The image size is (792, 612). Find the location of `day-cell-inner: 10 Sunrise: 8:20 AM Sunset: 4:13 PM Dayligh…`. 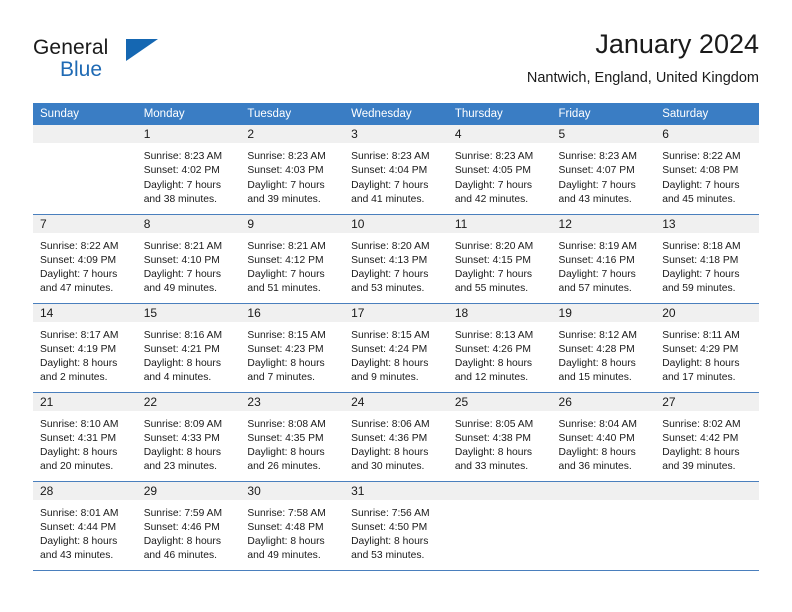

day-cell-inner: 10 Sunrise: 8:20 AM Sunset: 4:13 PM Dayligh… is located at coordinates (396, 258).